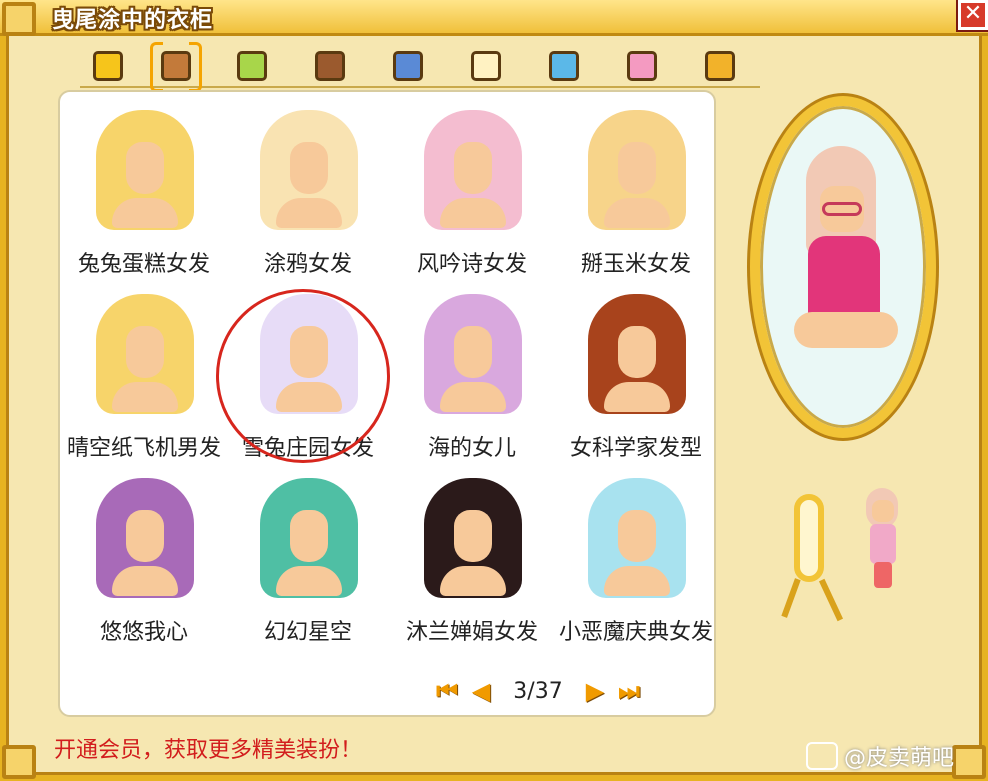  Describe the element at coordinates (133, 20) in the screenshot. I see `window-title: 曳尾涂中的衣柜` at that location.